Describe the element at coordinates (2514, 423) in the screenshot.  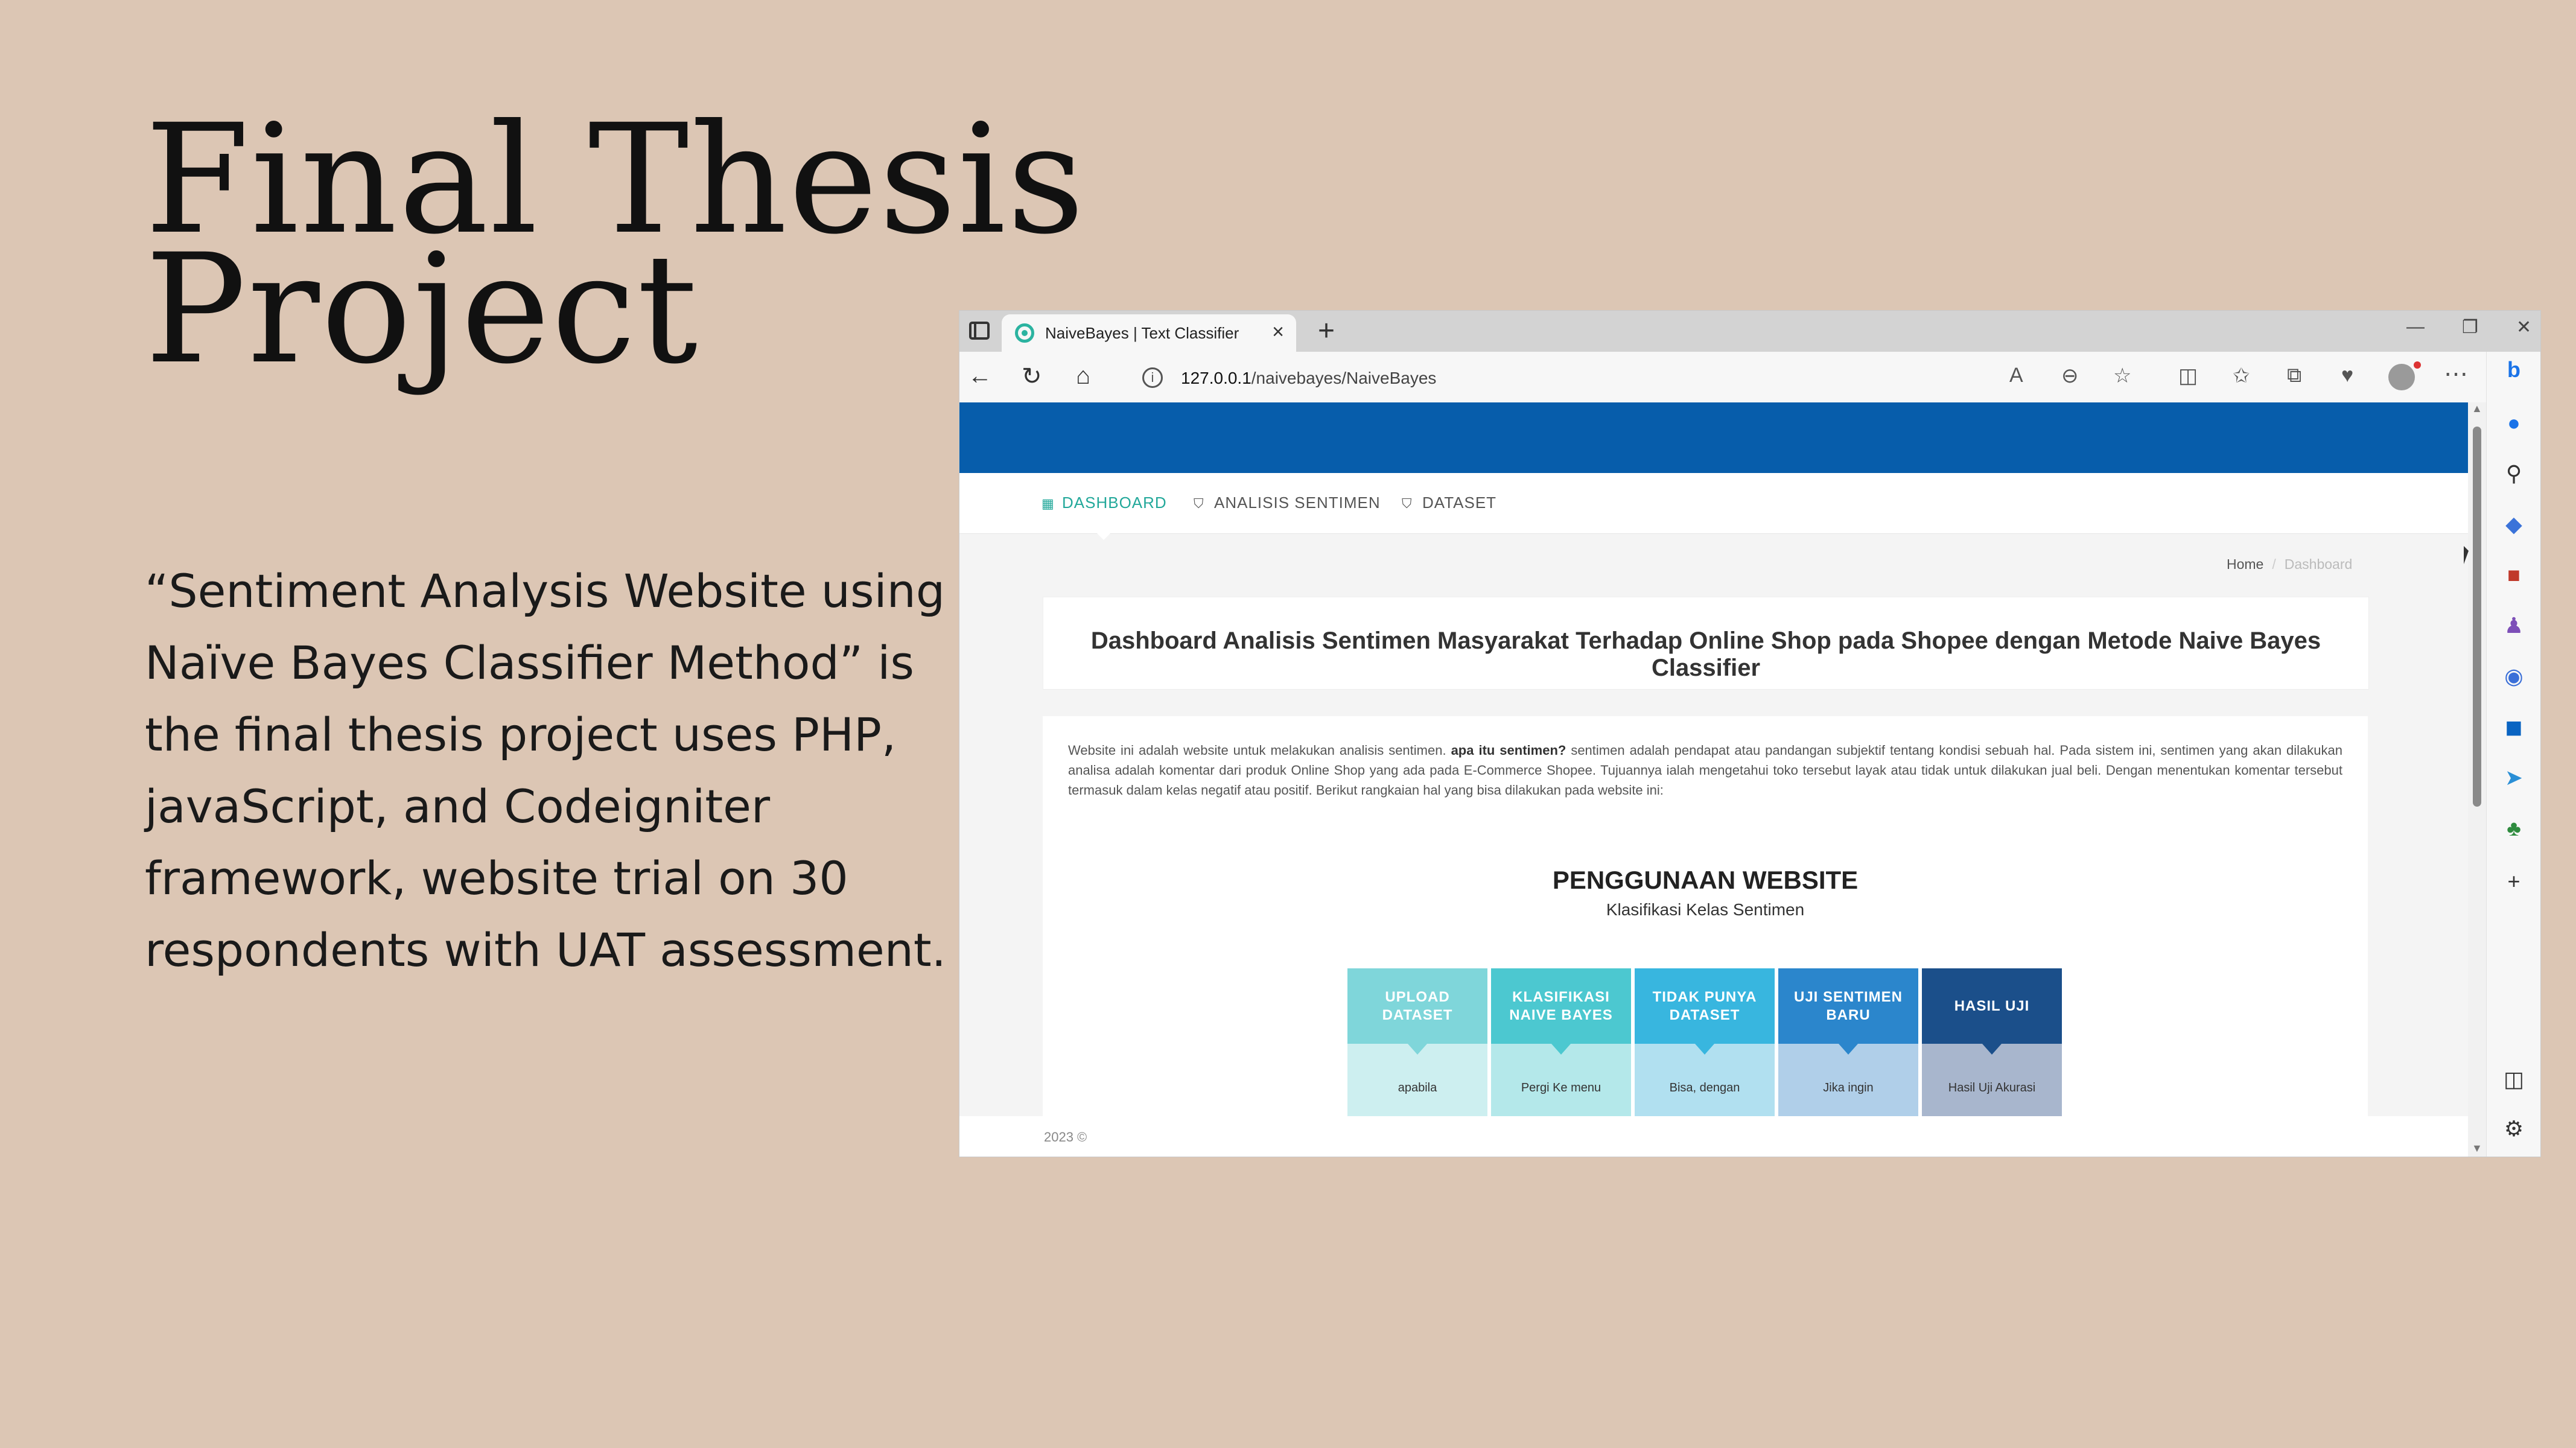
I see `bell-icon: ●` at that location.